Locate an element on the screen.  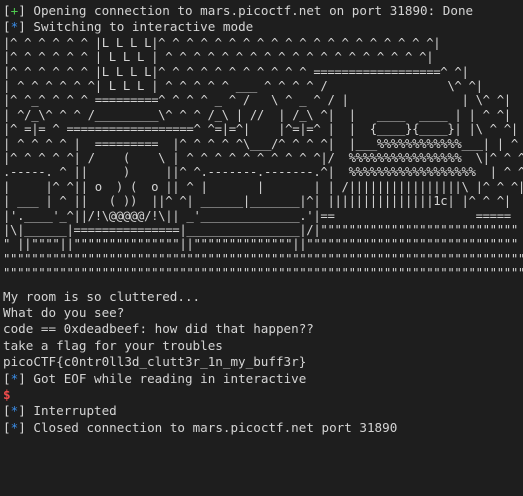
shell-prompt-line: $ is located at coordinates (263, 395).